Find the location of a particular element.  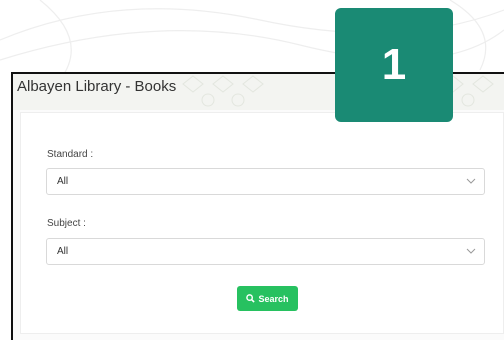

page-title: Albayen Library - Books is located at coordinates (97, 86).